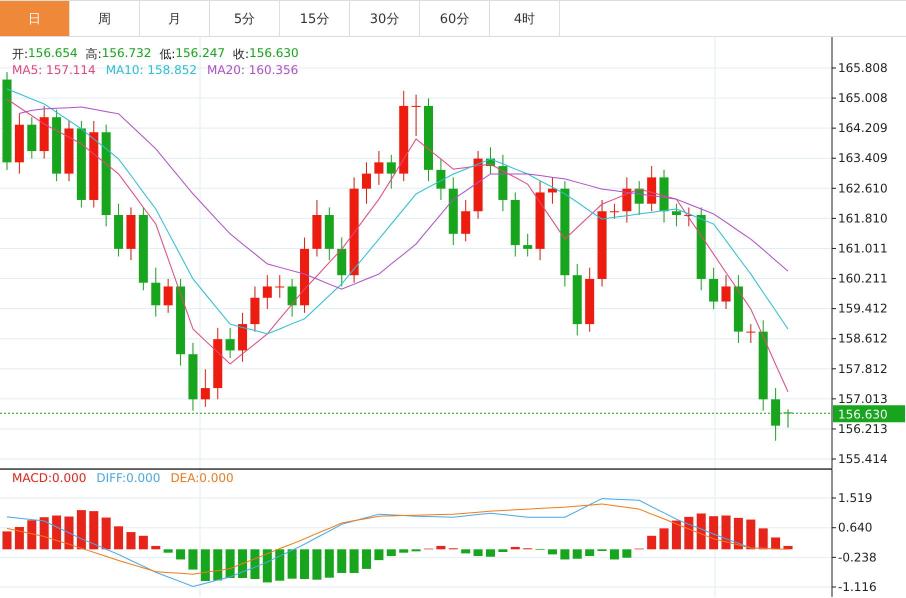  What do you see at coordinates (857, 587) in the screenshot?
I see `macd-axis-label: -1.116` at bounding box center [857, 587].